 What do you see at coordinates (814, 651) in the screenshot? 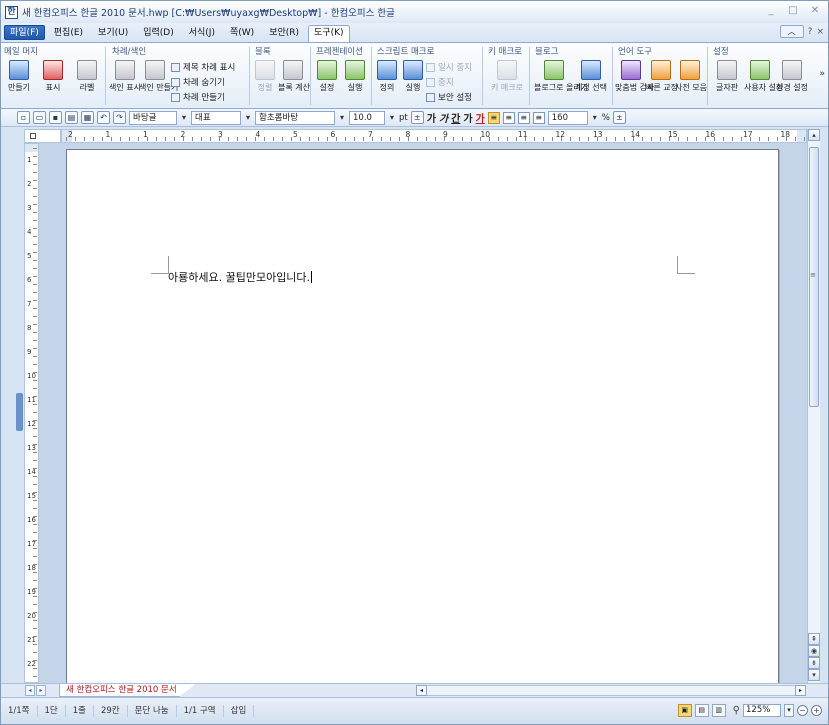
I see `browse-object-icon: ◉` at bounding box center [814, 651].